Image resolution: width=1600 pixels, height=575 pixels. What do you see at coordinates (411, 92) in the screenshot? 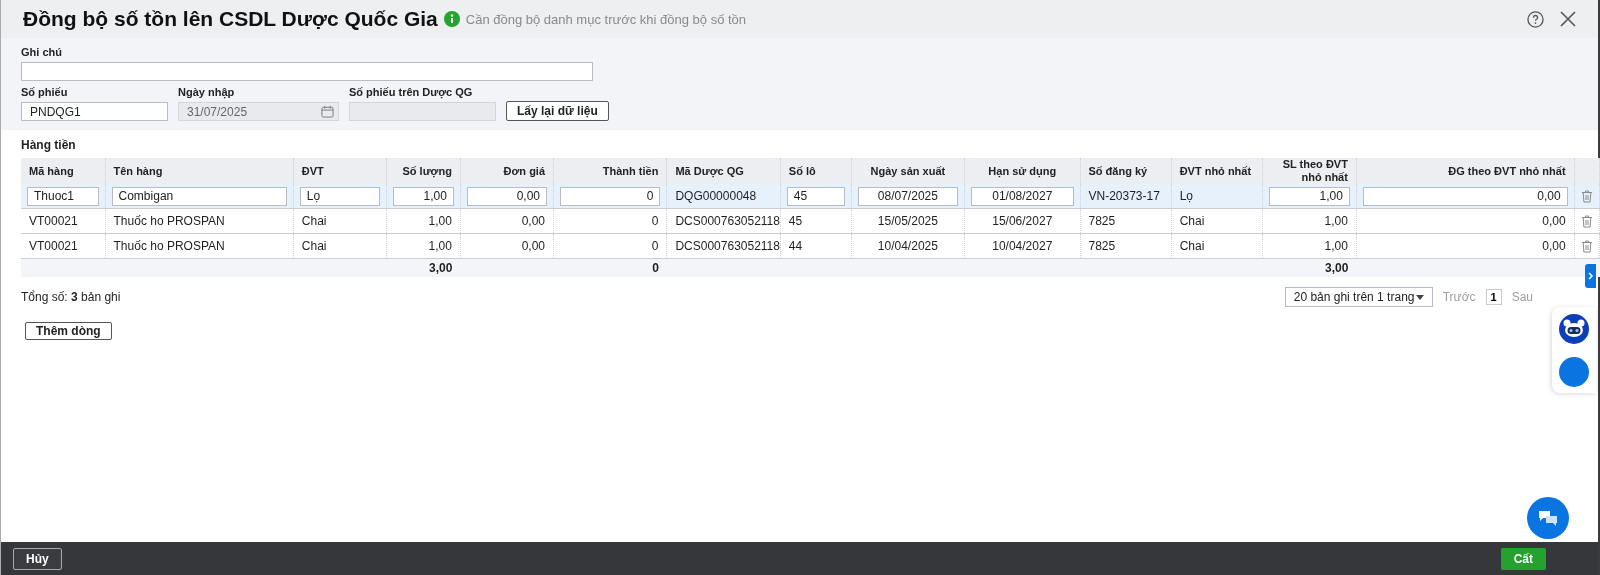
I see `field-label: Số phiếu trên Dược QG` at bounding box center [411, 92].